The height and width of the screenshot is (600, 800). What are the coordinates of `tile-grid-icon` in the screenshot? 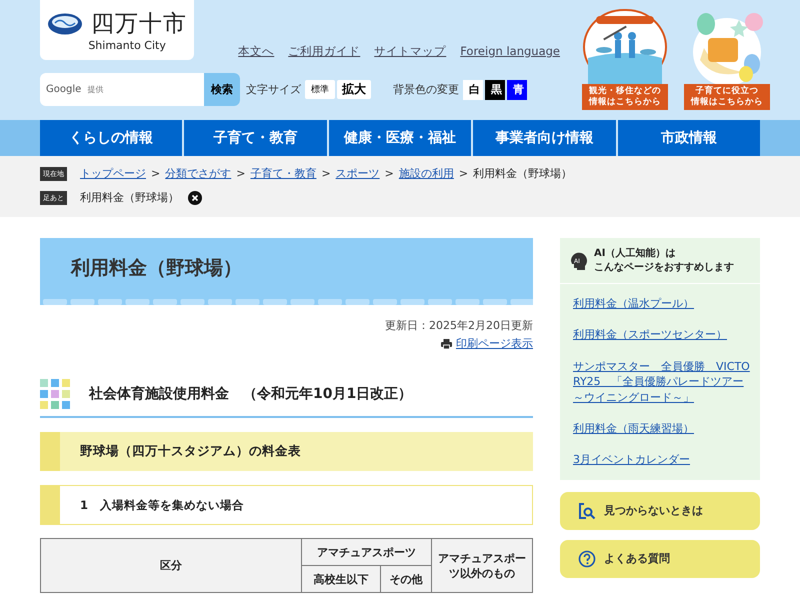 It's located at (55, 394).